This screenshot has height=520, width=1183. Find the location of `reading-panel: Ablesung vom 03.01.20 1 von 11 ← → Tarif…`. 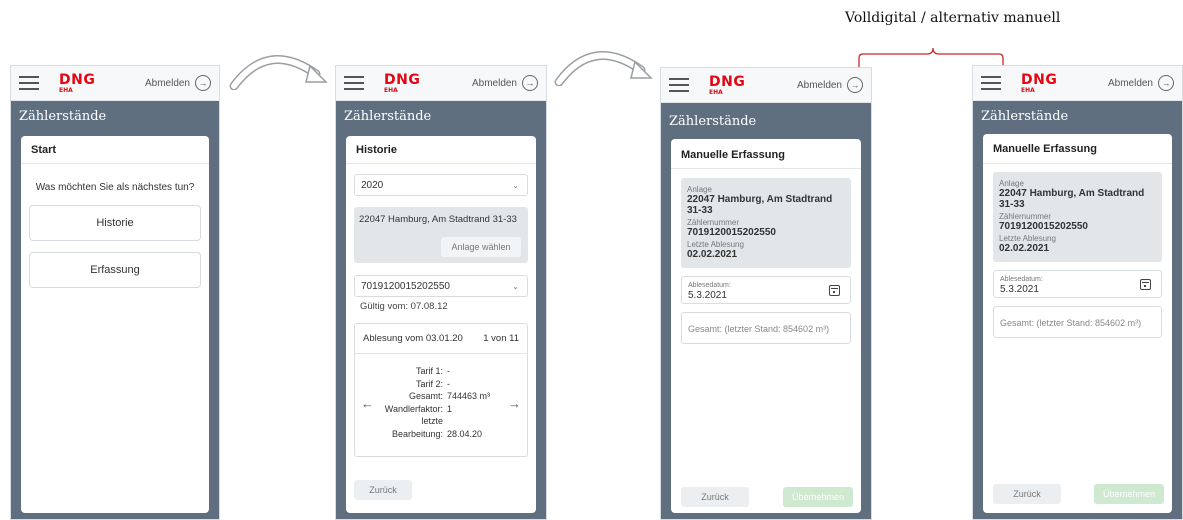

reading-panel: Ablesung vom 03.01.20 1 von 11 ← → Tarif… is located at coordinates (441, 390).